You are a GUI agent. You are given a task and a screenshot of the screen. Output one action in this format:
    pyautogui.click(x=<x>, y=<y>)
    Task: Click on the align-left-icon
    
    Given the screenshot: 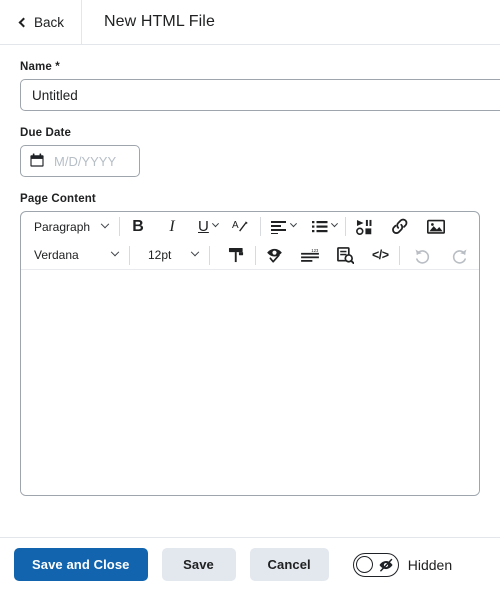 What is the action you would take?
    pyautogui.click(x=278, y=227)
    